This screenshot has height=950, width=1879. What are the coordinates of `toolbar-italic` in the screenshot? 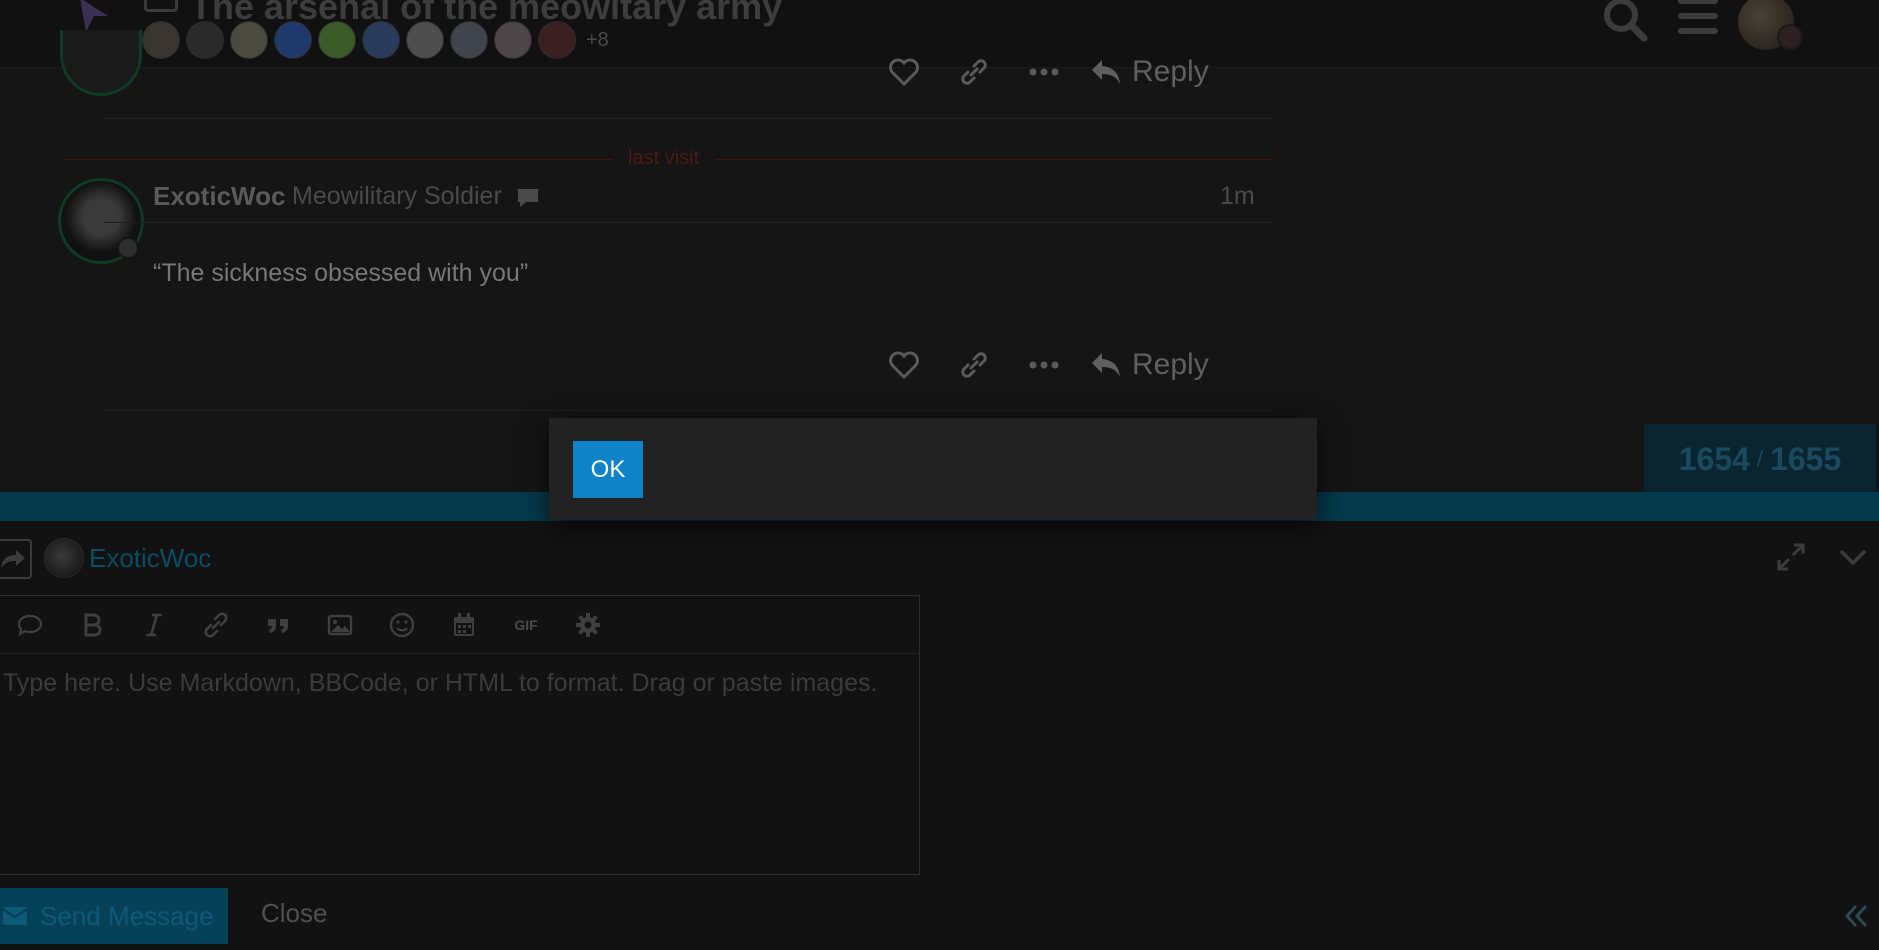 It's located at (154, 625).